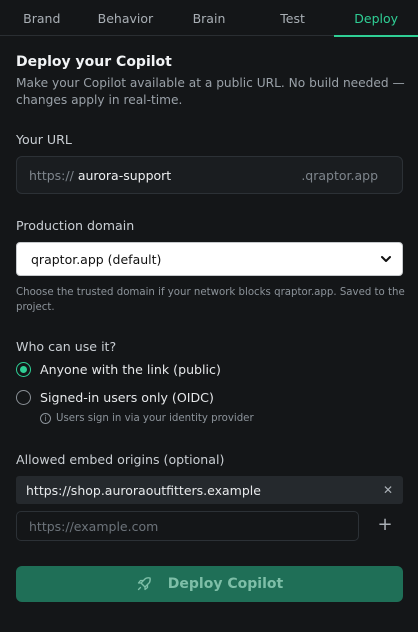  What do you see at coordinates (44, 139) in the screenshot?
I see `url-label: Your URL` at bounding box center [44, 139].